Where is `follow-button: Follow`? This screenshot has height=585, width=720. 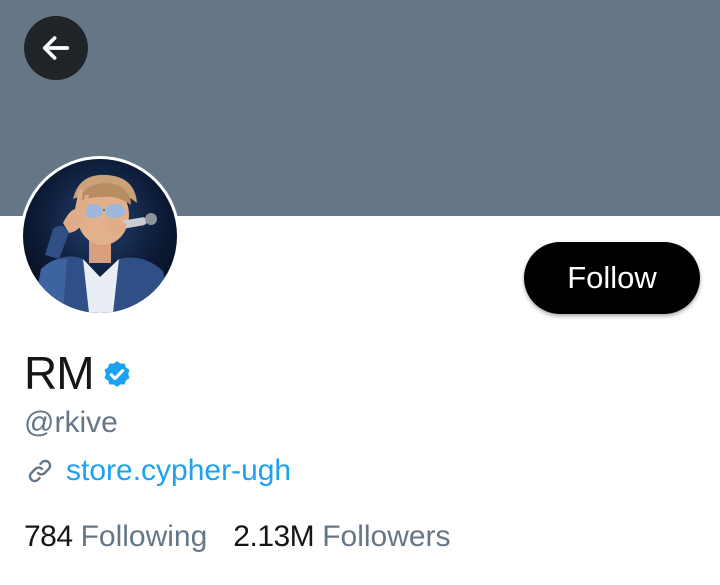
follow-button: Follow is located at coordinates (612, 278).